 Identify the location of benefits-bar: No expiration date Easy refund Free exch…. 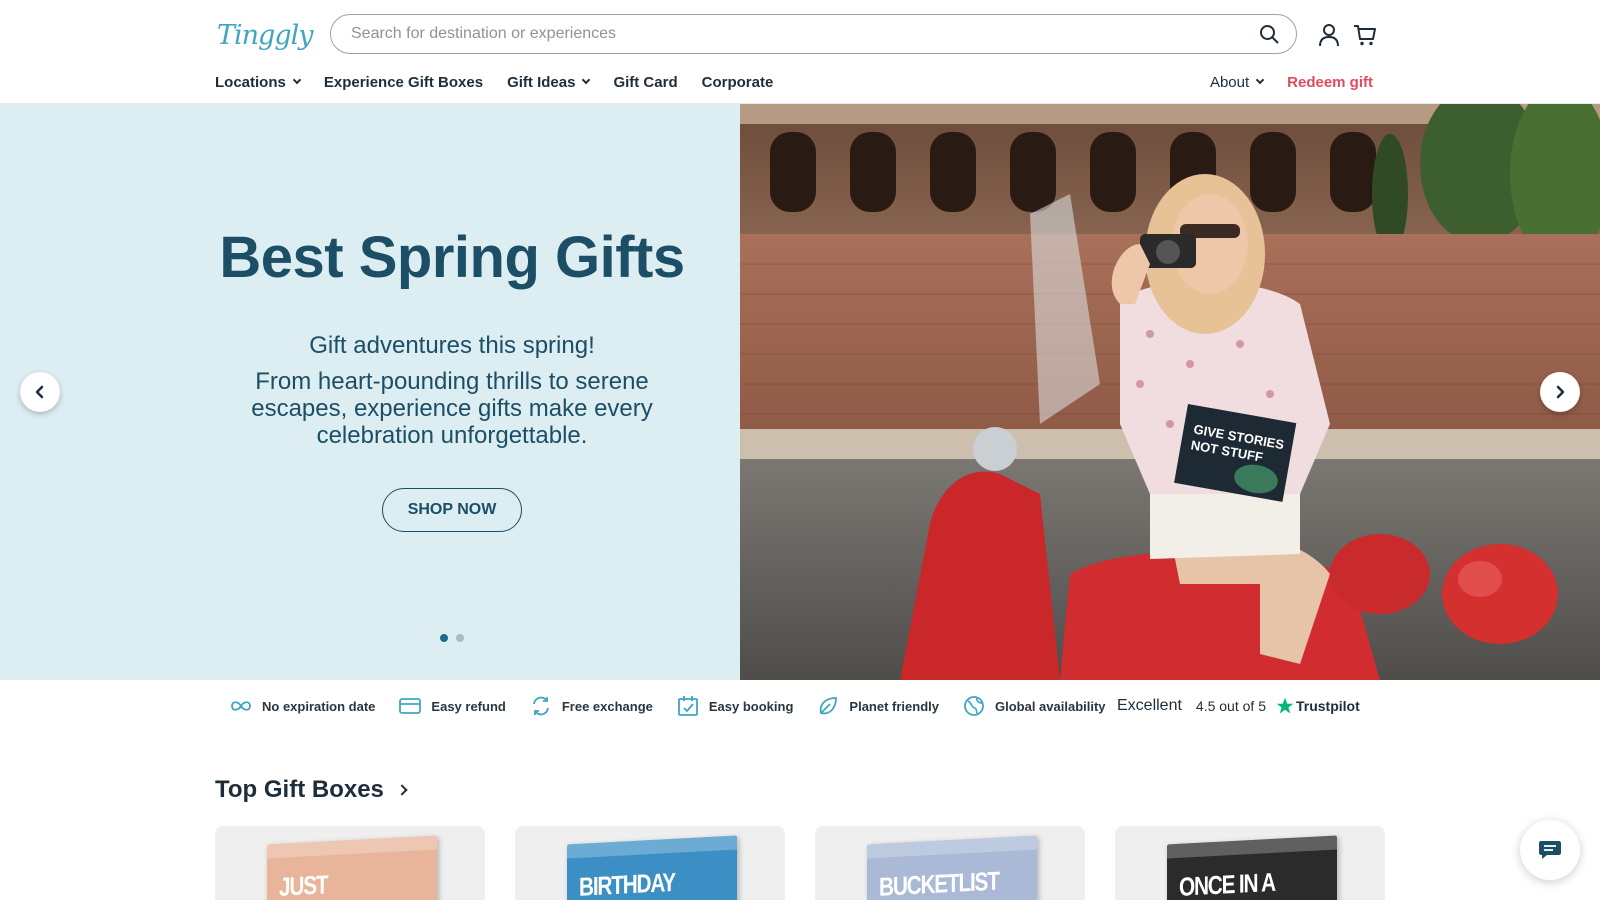
(680, 706).